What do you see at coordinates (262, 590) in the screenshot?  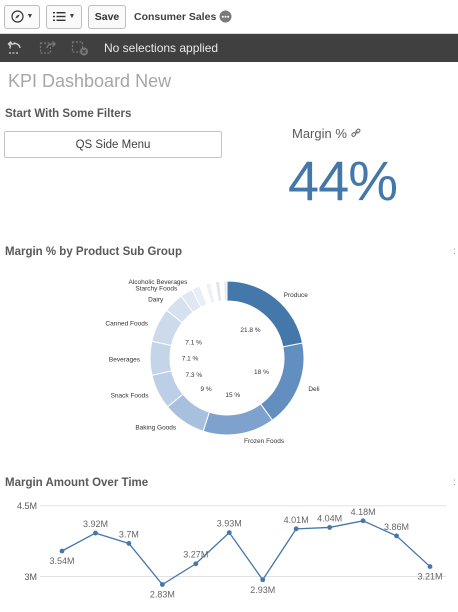 I see `data-label: 2.93M` at bounding box center [262, 590].